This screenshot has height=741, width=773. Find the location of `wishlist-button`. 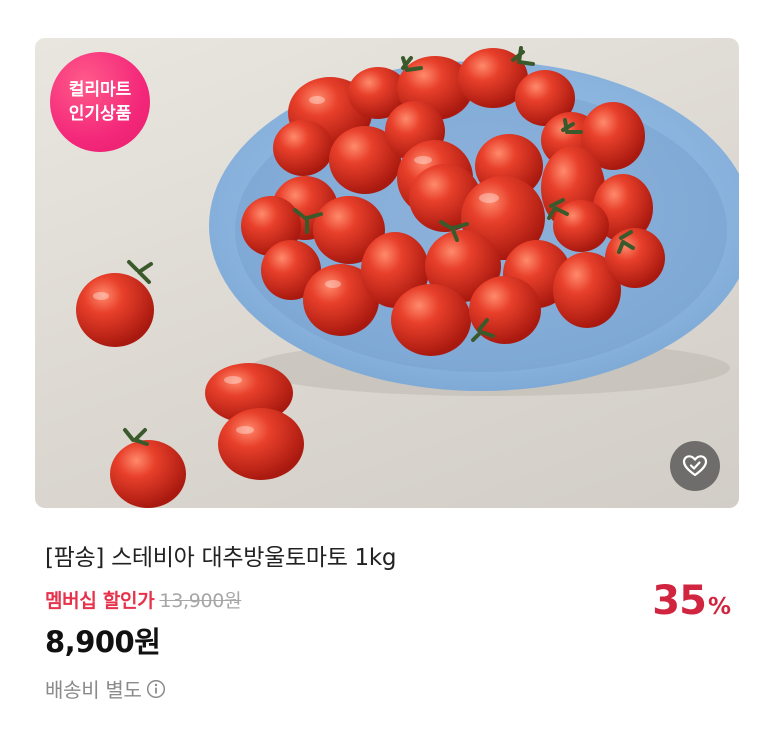

wishlist-button is located at coordinates (695, 466).